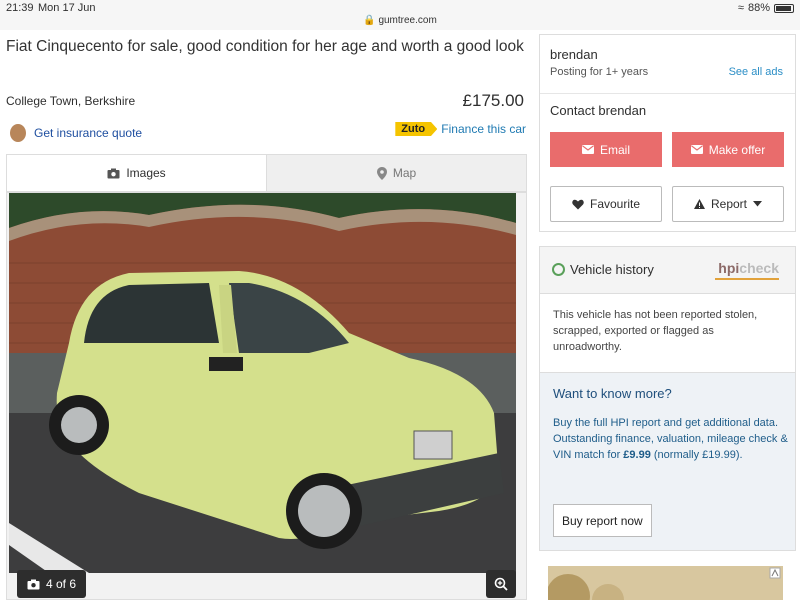  Describe the element at coordinates (404, 173) in the screenshot. I see `tab-map-label: Map` at that location.